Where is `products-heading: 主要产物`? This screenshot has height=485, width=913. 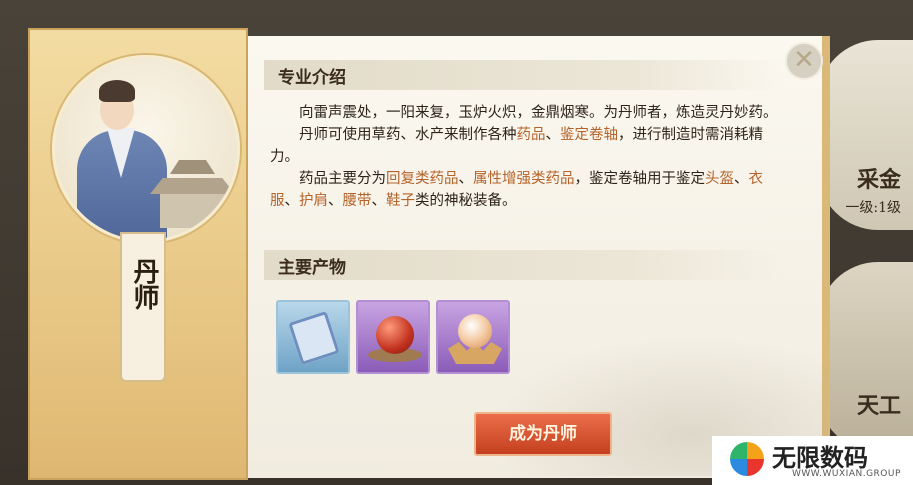
products-heading: 主要产物 is located at coordinates (312, 268).